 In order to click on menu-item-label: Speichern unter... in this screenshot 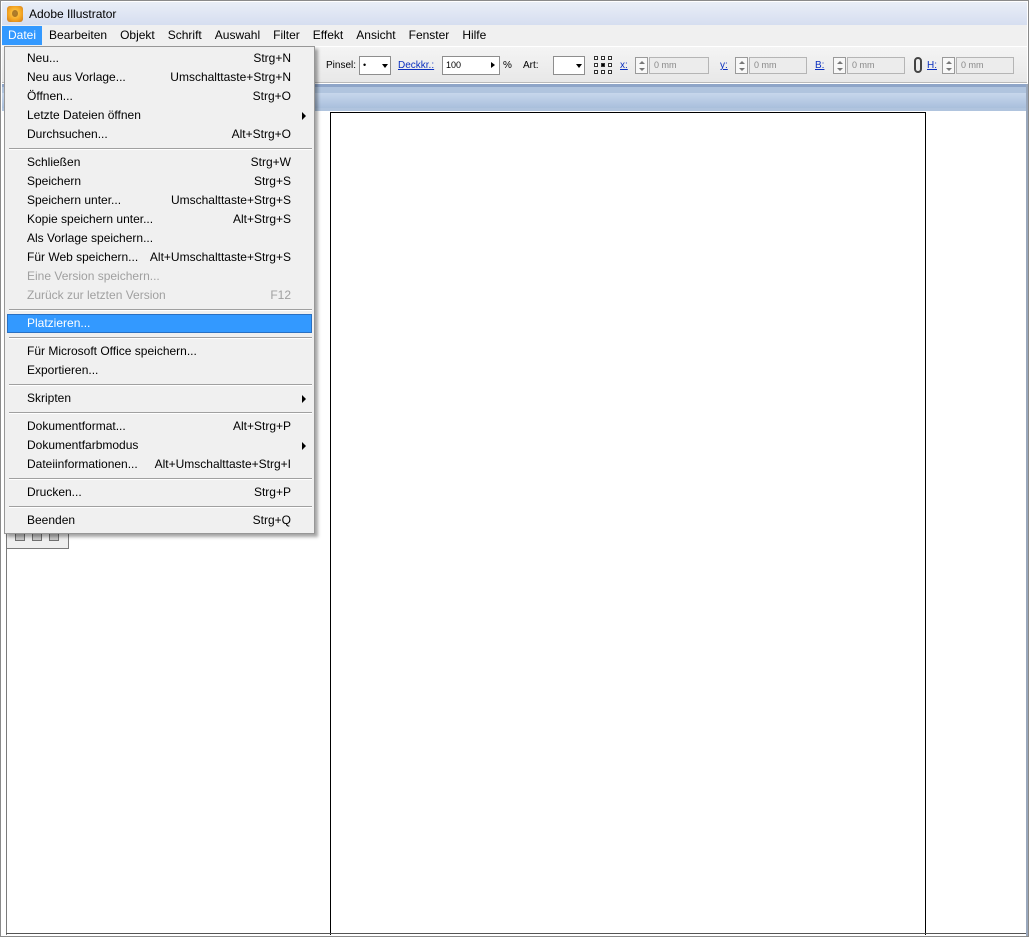, I will do `click(74, 200)`.